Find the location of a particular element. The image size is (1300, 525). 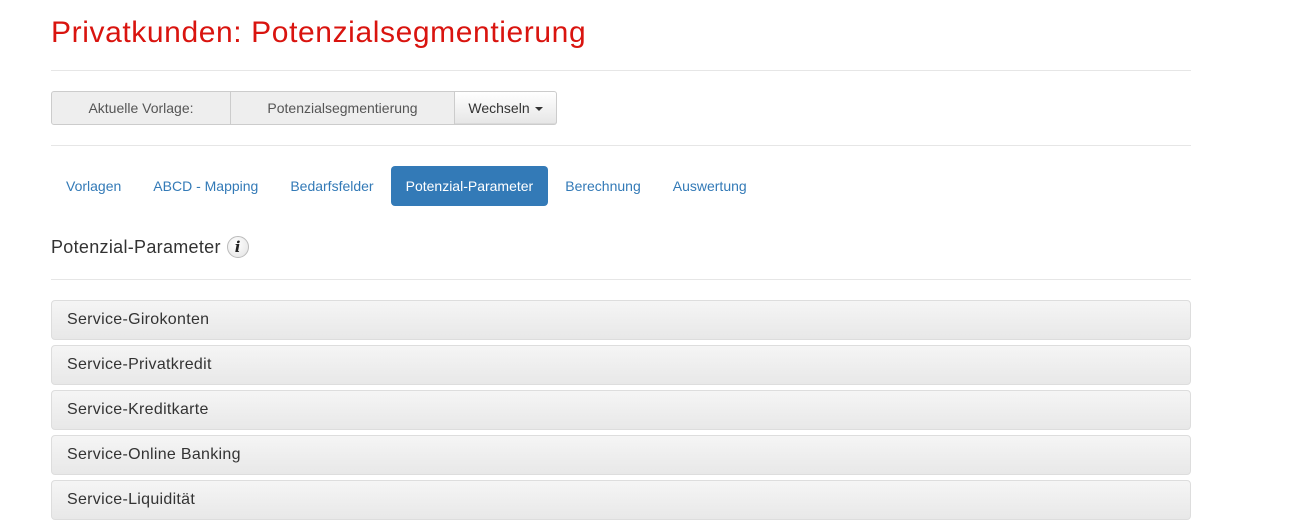

switch-template-label: Wechseln is located at coordinates (499, 108).